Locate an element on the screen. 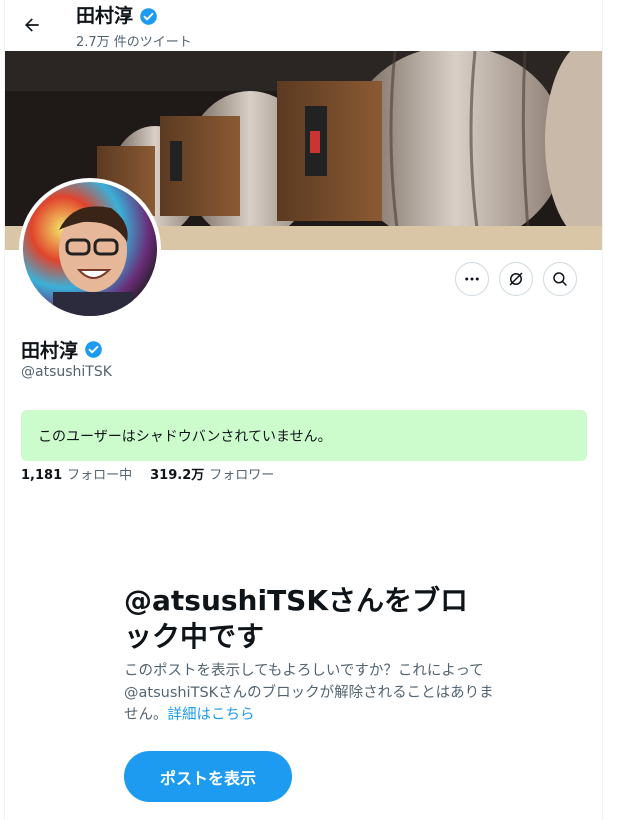 The height and width of the screenshot is (820, 617). search-button is located at coordinates (560, 279).